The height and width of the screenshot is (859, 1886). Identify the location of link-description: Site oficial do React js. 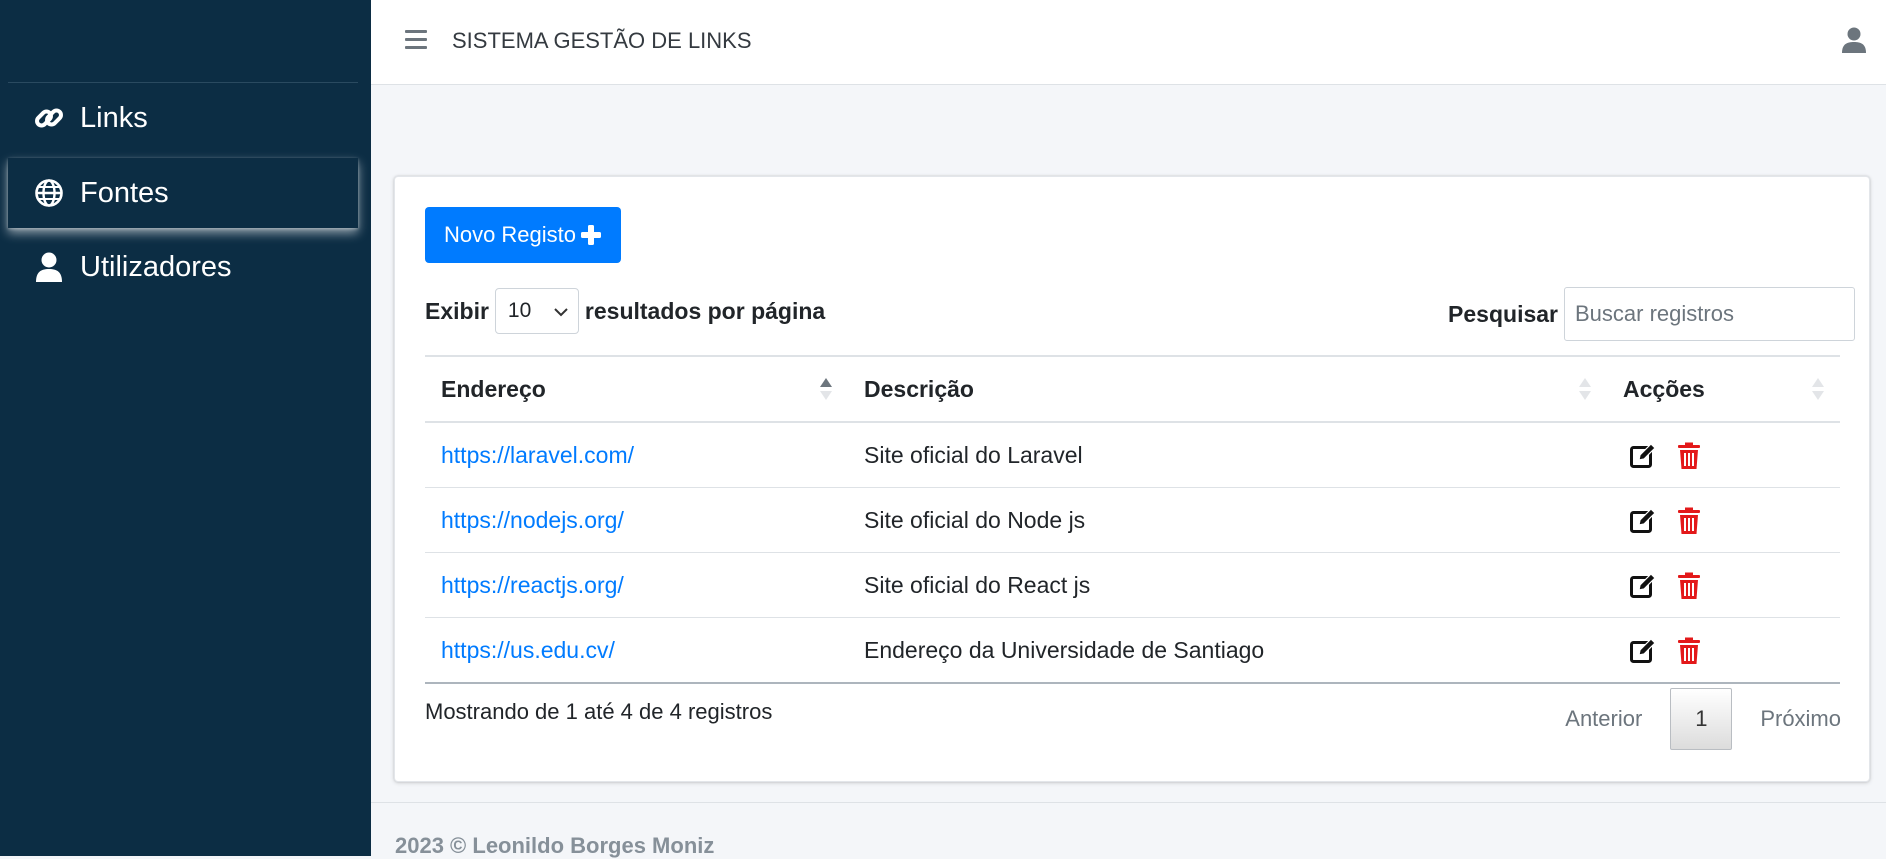
(977, 584).